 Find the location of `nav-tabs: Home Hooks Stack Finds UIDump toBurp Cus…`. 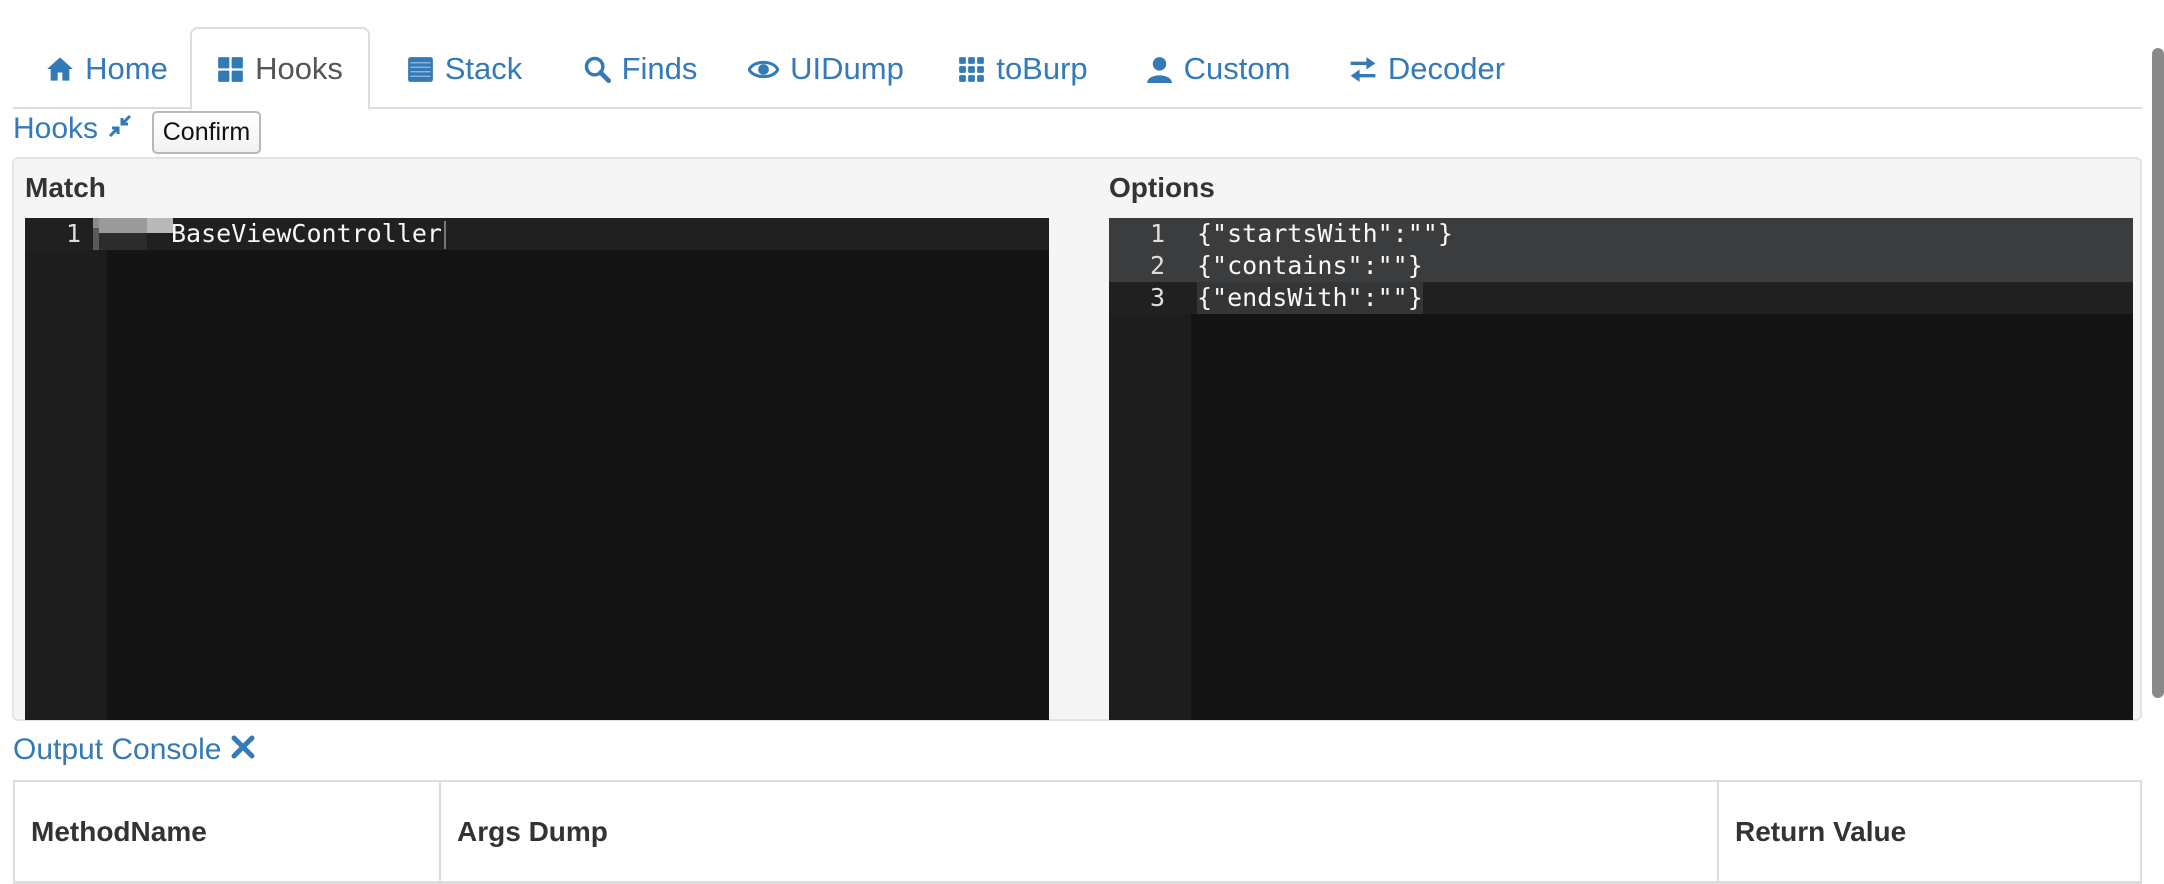

nav-tabs: Home Hooks Stack Finds UIDump toBurp Cus… is located at coordinates (1077, 55).